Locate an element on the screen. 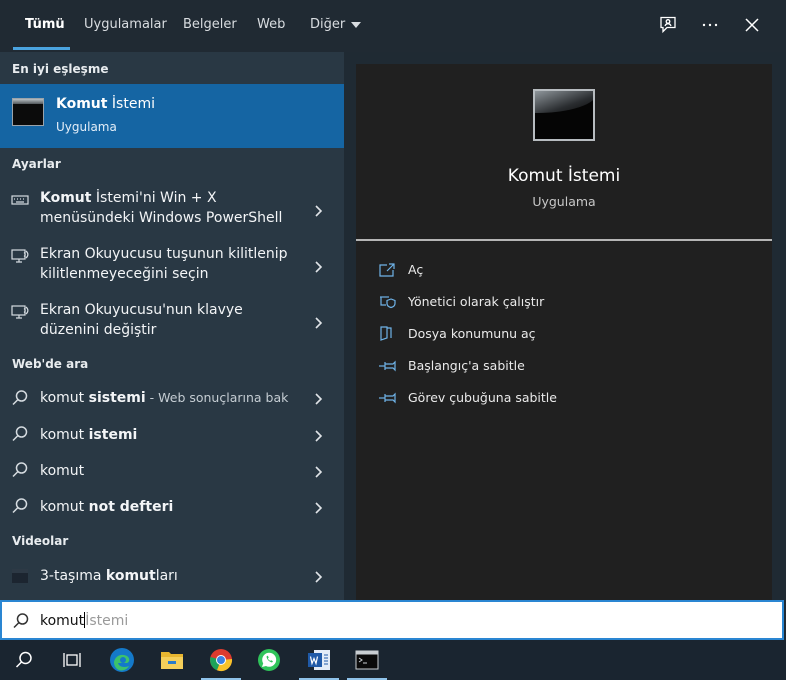 The width and height of the screenshot is (786, 680). search-box: komutİstemi is located at coordinates (392, 620).